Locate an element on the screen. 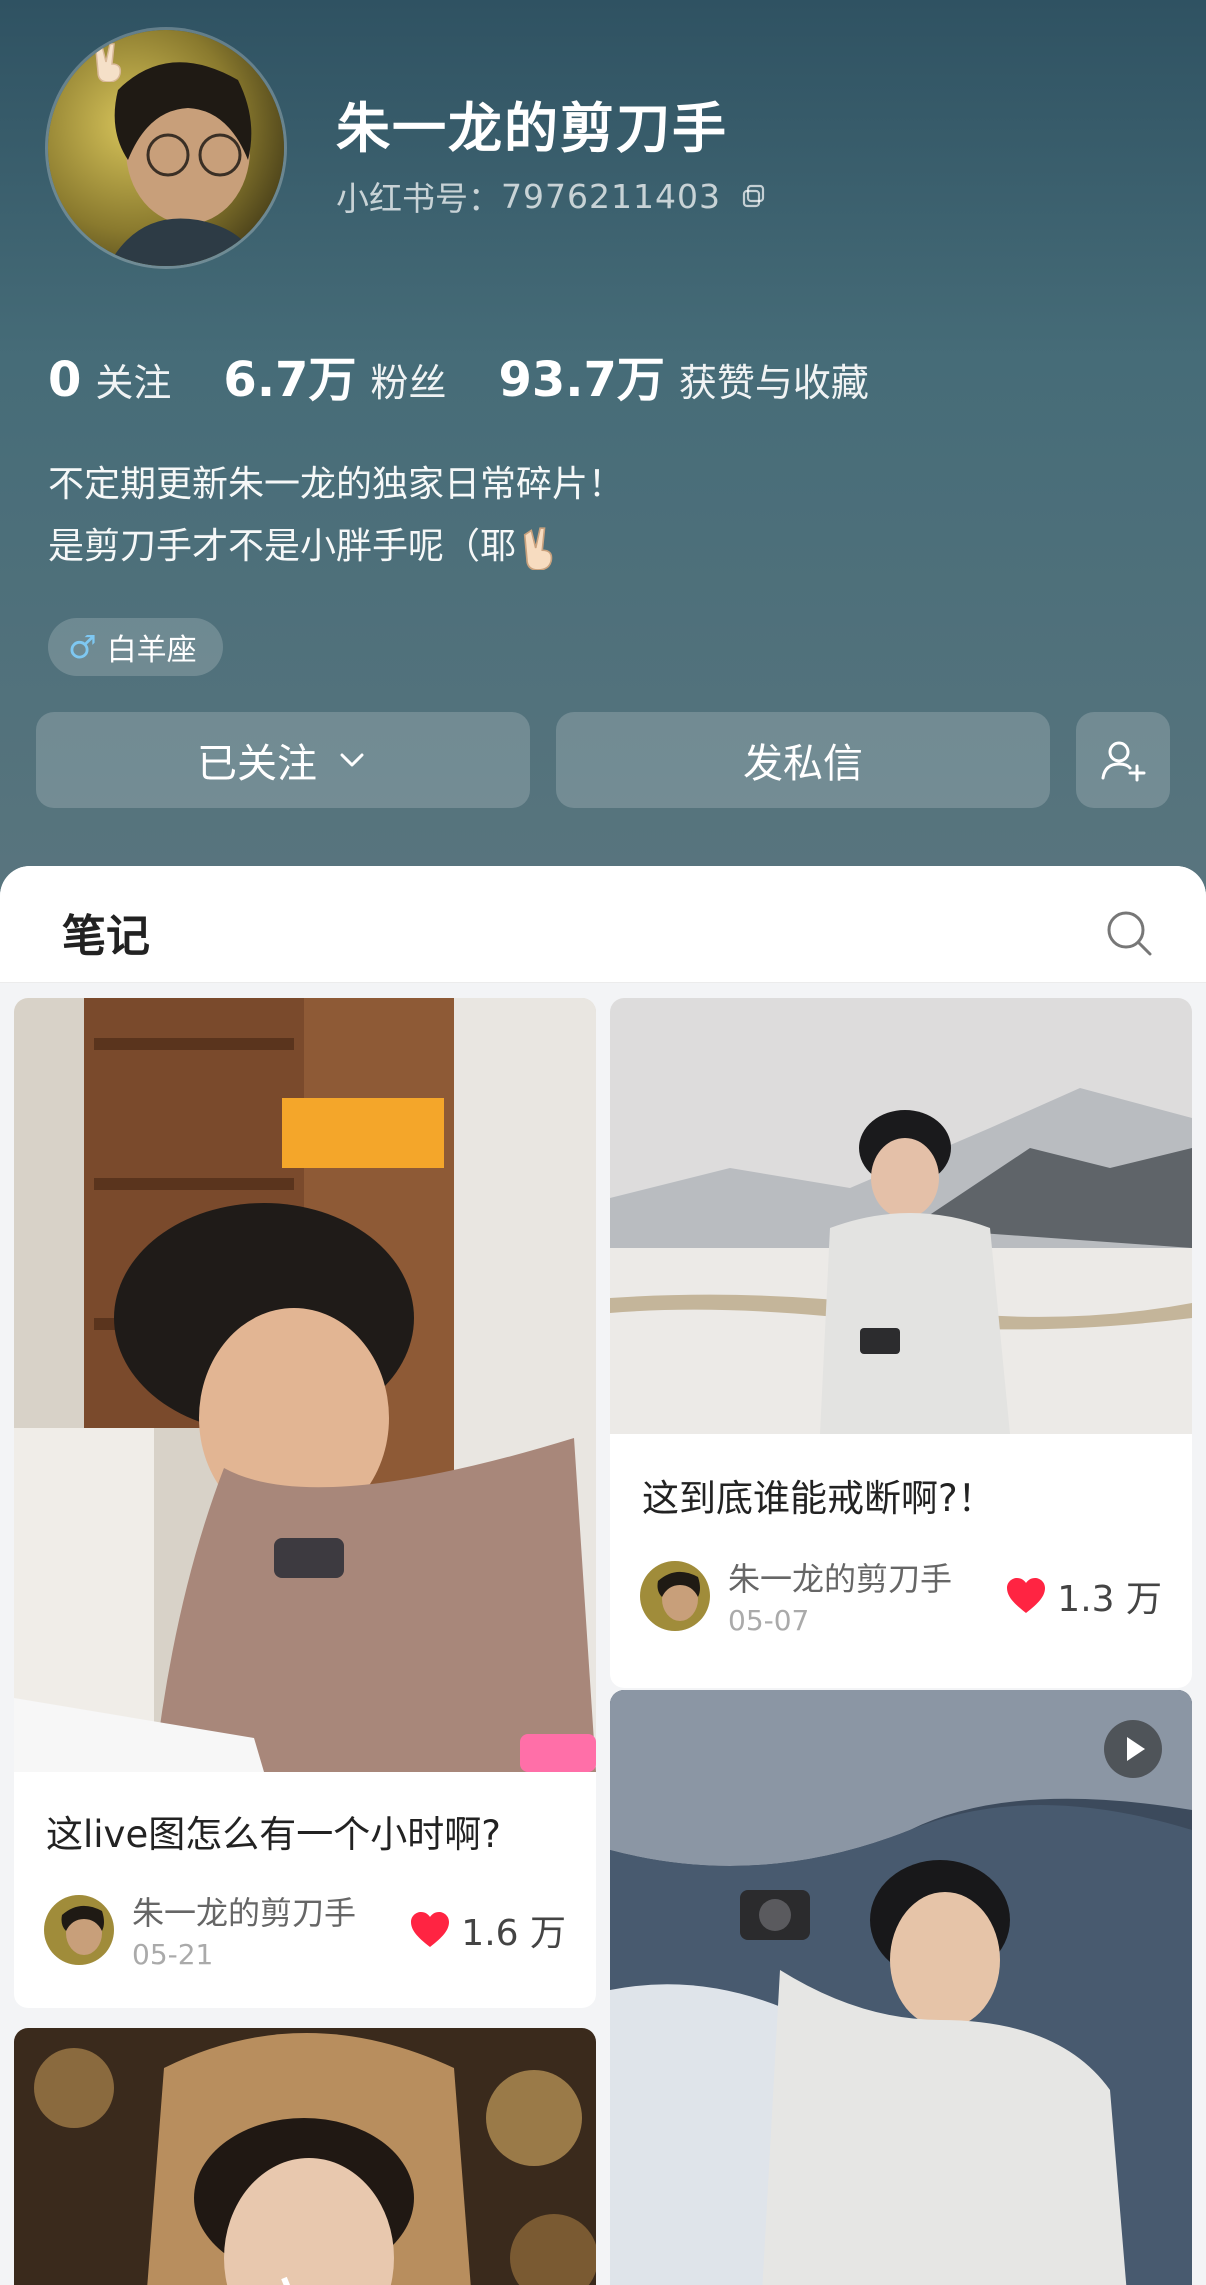 The width and height of the screenshot is (1206, 2285). note-date: 05-21 is located at coordinates (173, 1954).